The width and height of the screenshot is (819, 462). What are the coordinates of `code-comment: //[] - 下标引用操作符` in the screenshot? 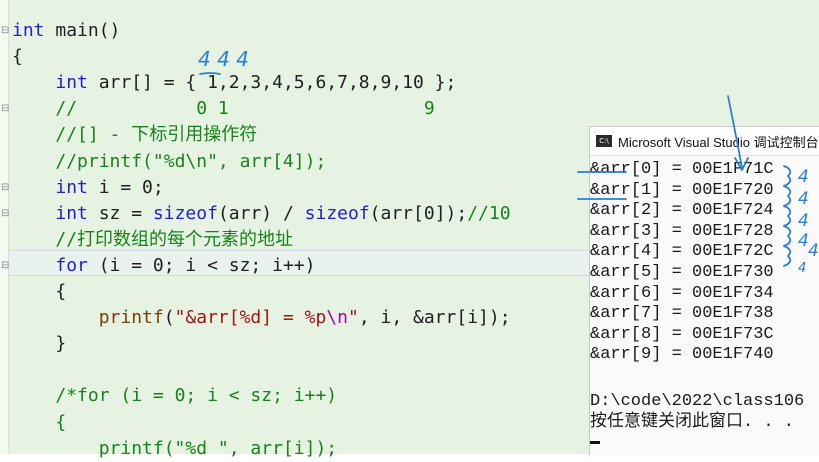 It's located at (156, 135).